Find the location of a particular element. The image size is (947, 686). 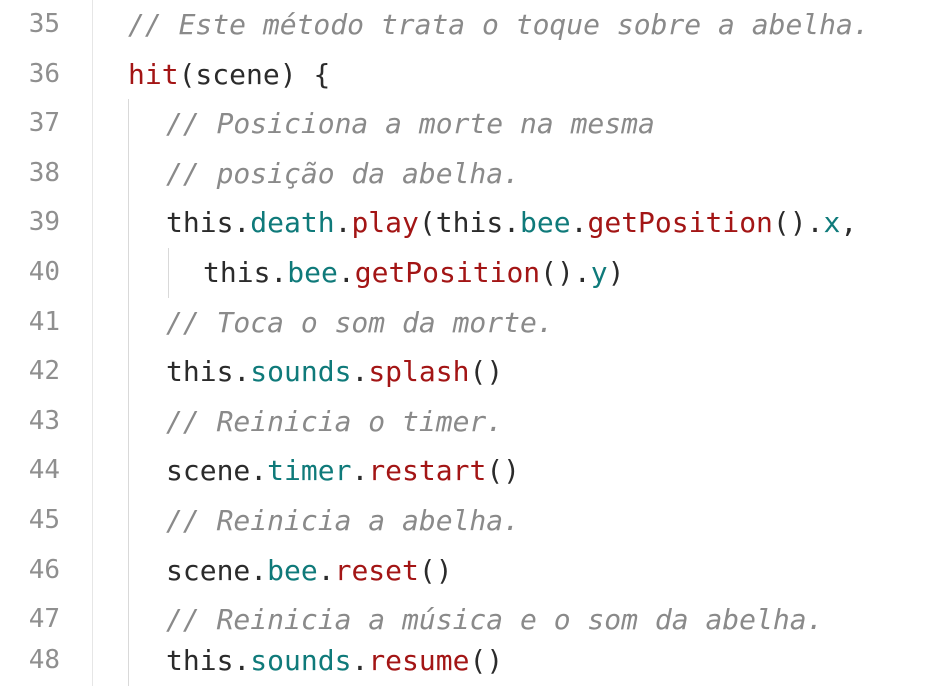

property: y is located at coordinates (599, 272).